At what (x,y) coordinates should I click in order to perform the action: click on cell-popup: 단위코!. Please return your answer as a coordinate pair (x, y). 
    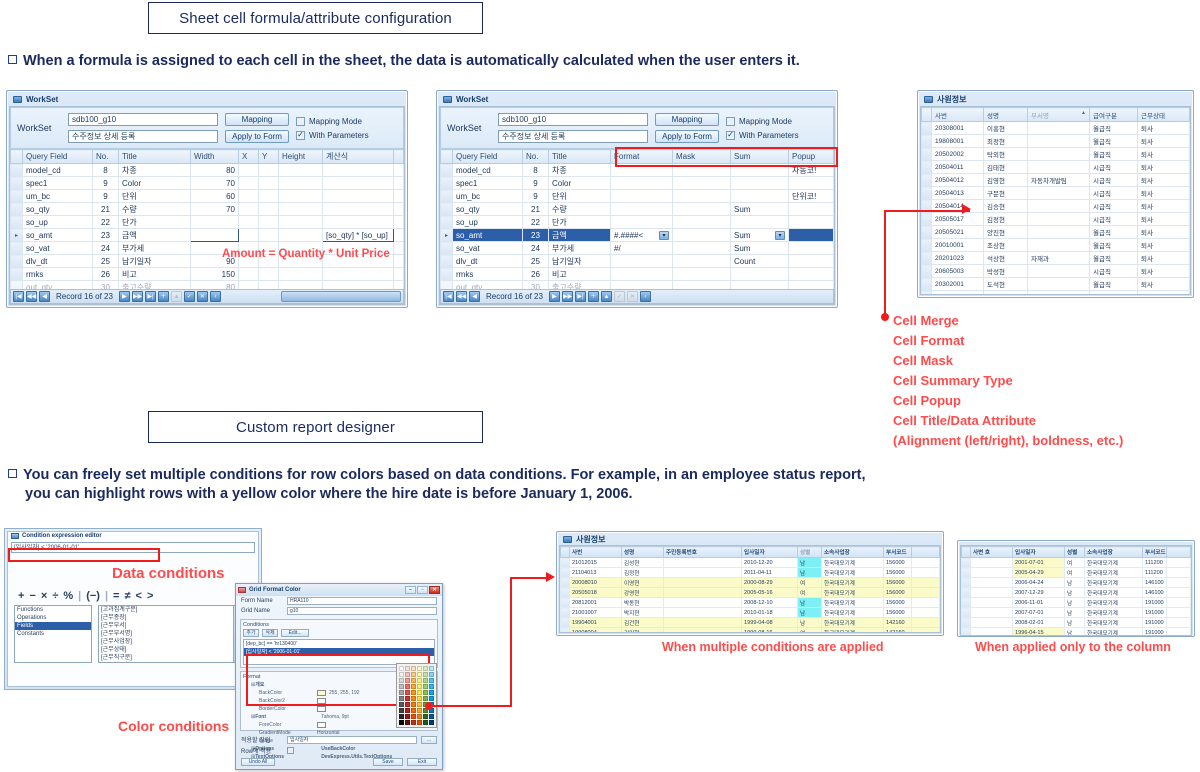
    Looking at the image, I should click on (811, 196).